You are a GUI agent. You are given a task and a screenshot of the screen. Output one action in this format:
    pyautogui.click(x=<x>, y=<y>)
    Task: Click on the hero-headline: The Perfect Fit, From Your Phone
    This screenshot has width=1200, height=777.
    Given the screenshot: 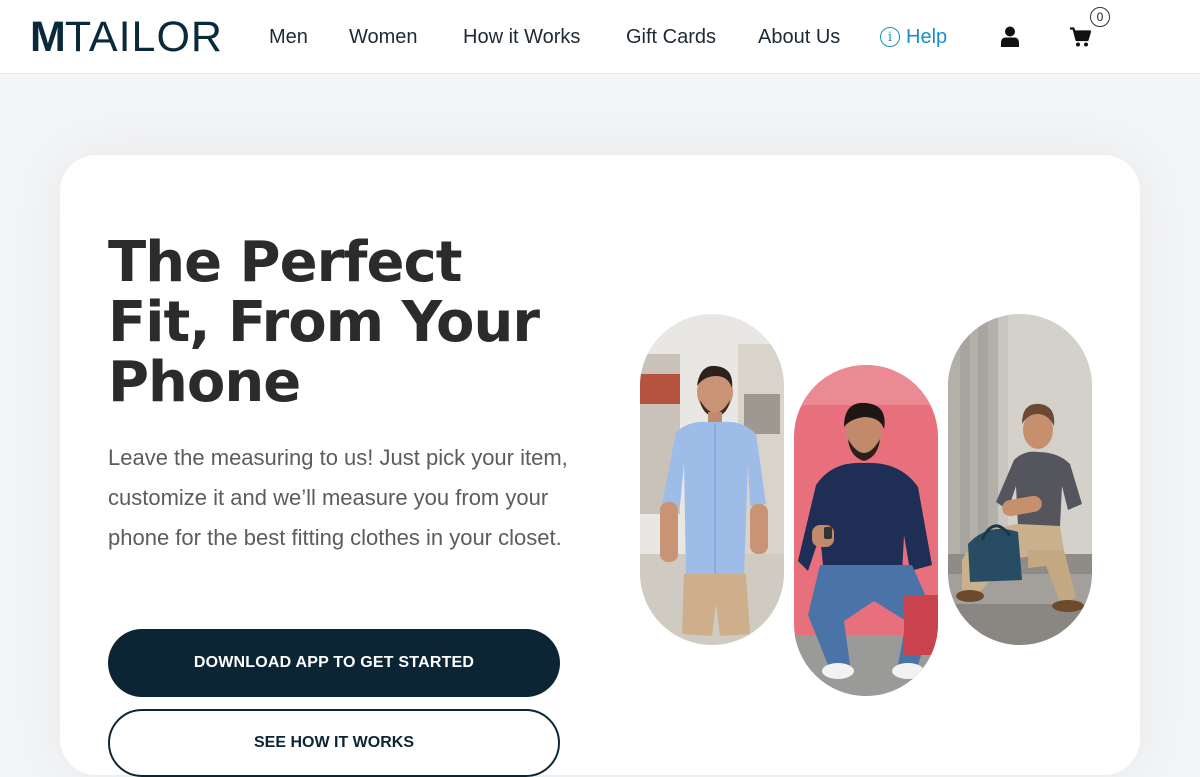 What is the action you would take?
    pyautogui.click(x=324, y=322)
    